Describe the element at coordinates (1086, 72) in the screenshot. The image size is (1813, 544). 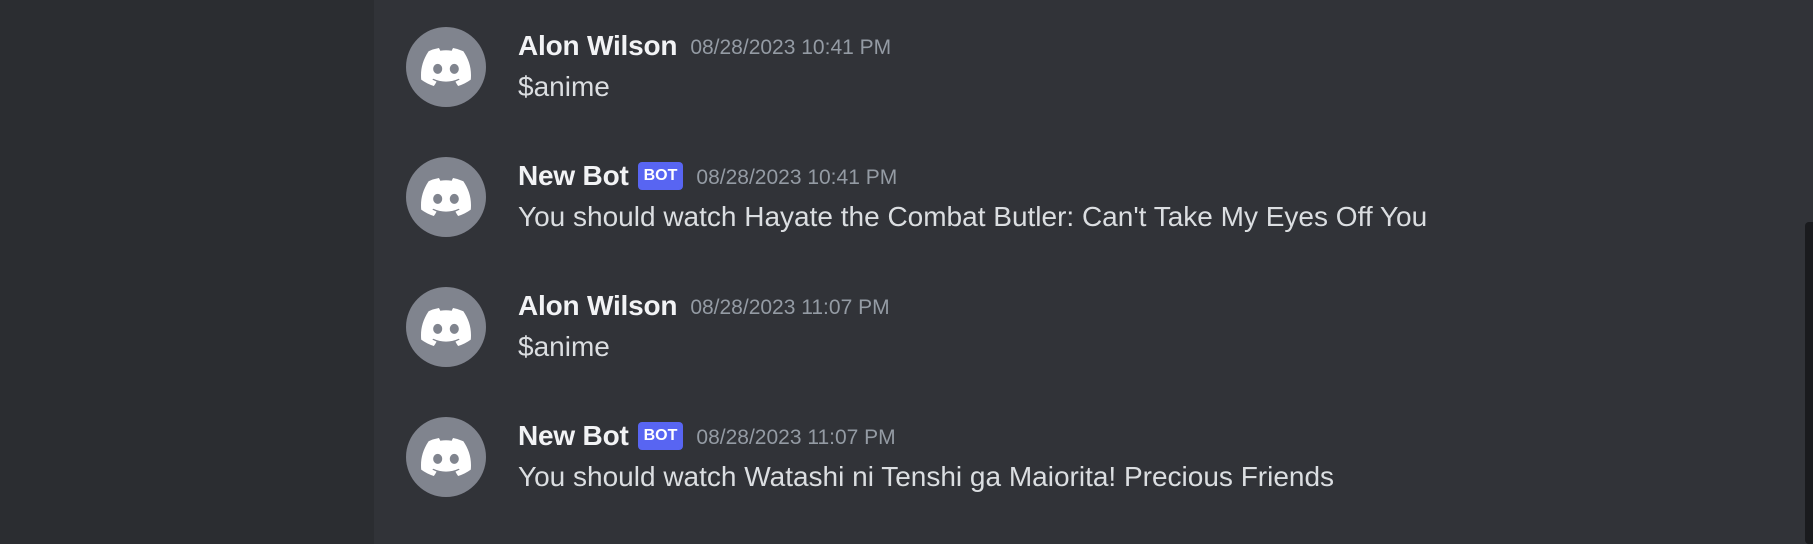
I see `message-item: Alon Wilson 08/28/2023 10:41 PM $anime` at that location.